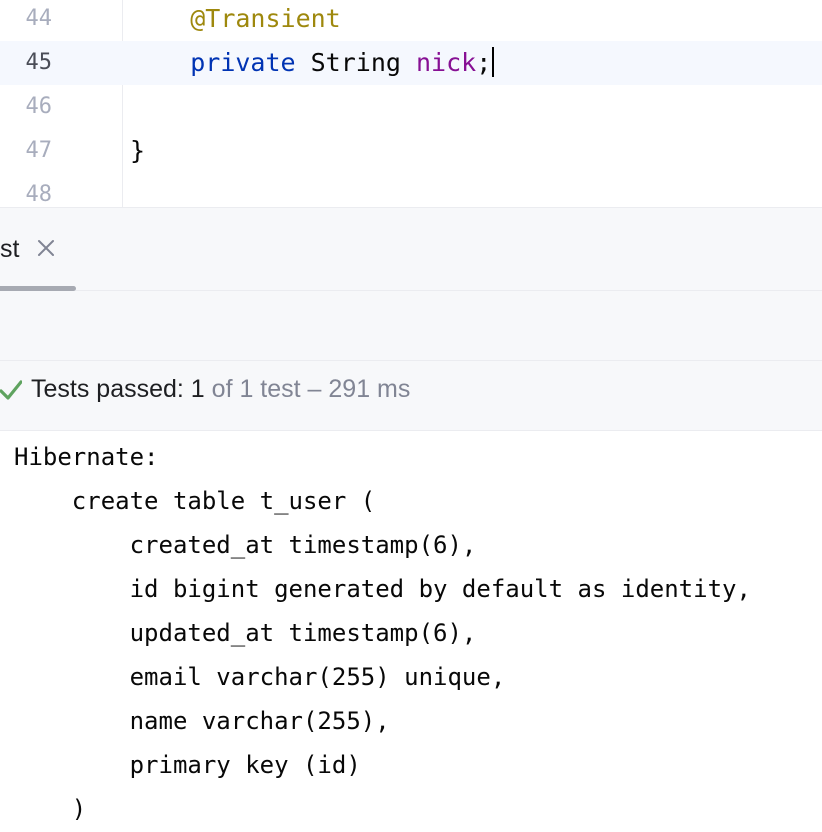  What do you see at coordinates (187, 765) in the screenshot?
I see `console-line: primary key (id)` at bounding box center [187, 765].